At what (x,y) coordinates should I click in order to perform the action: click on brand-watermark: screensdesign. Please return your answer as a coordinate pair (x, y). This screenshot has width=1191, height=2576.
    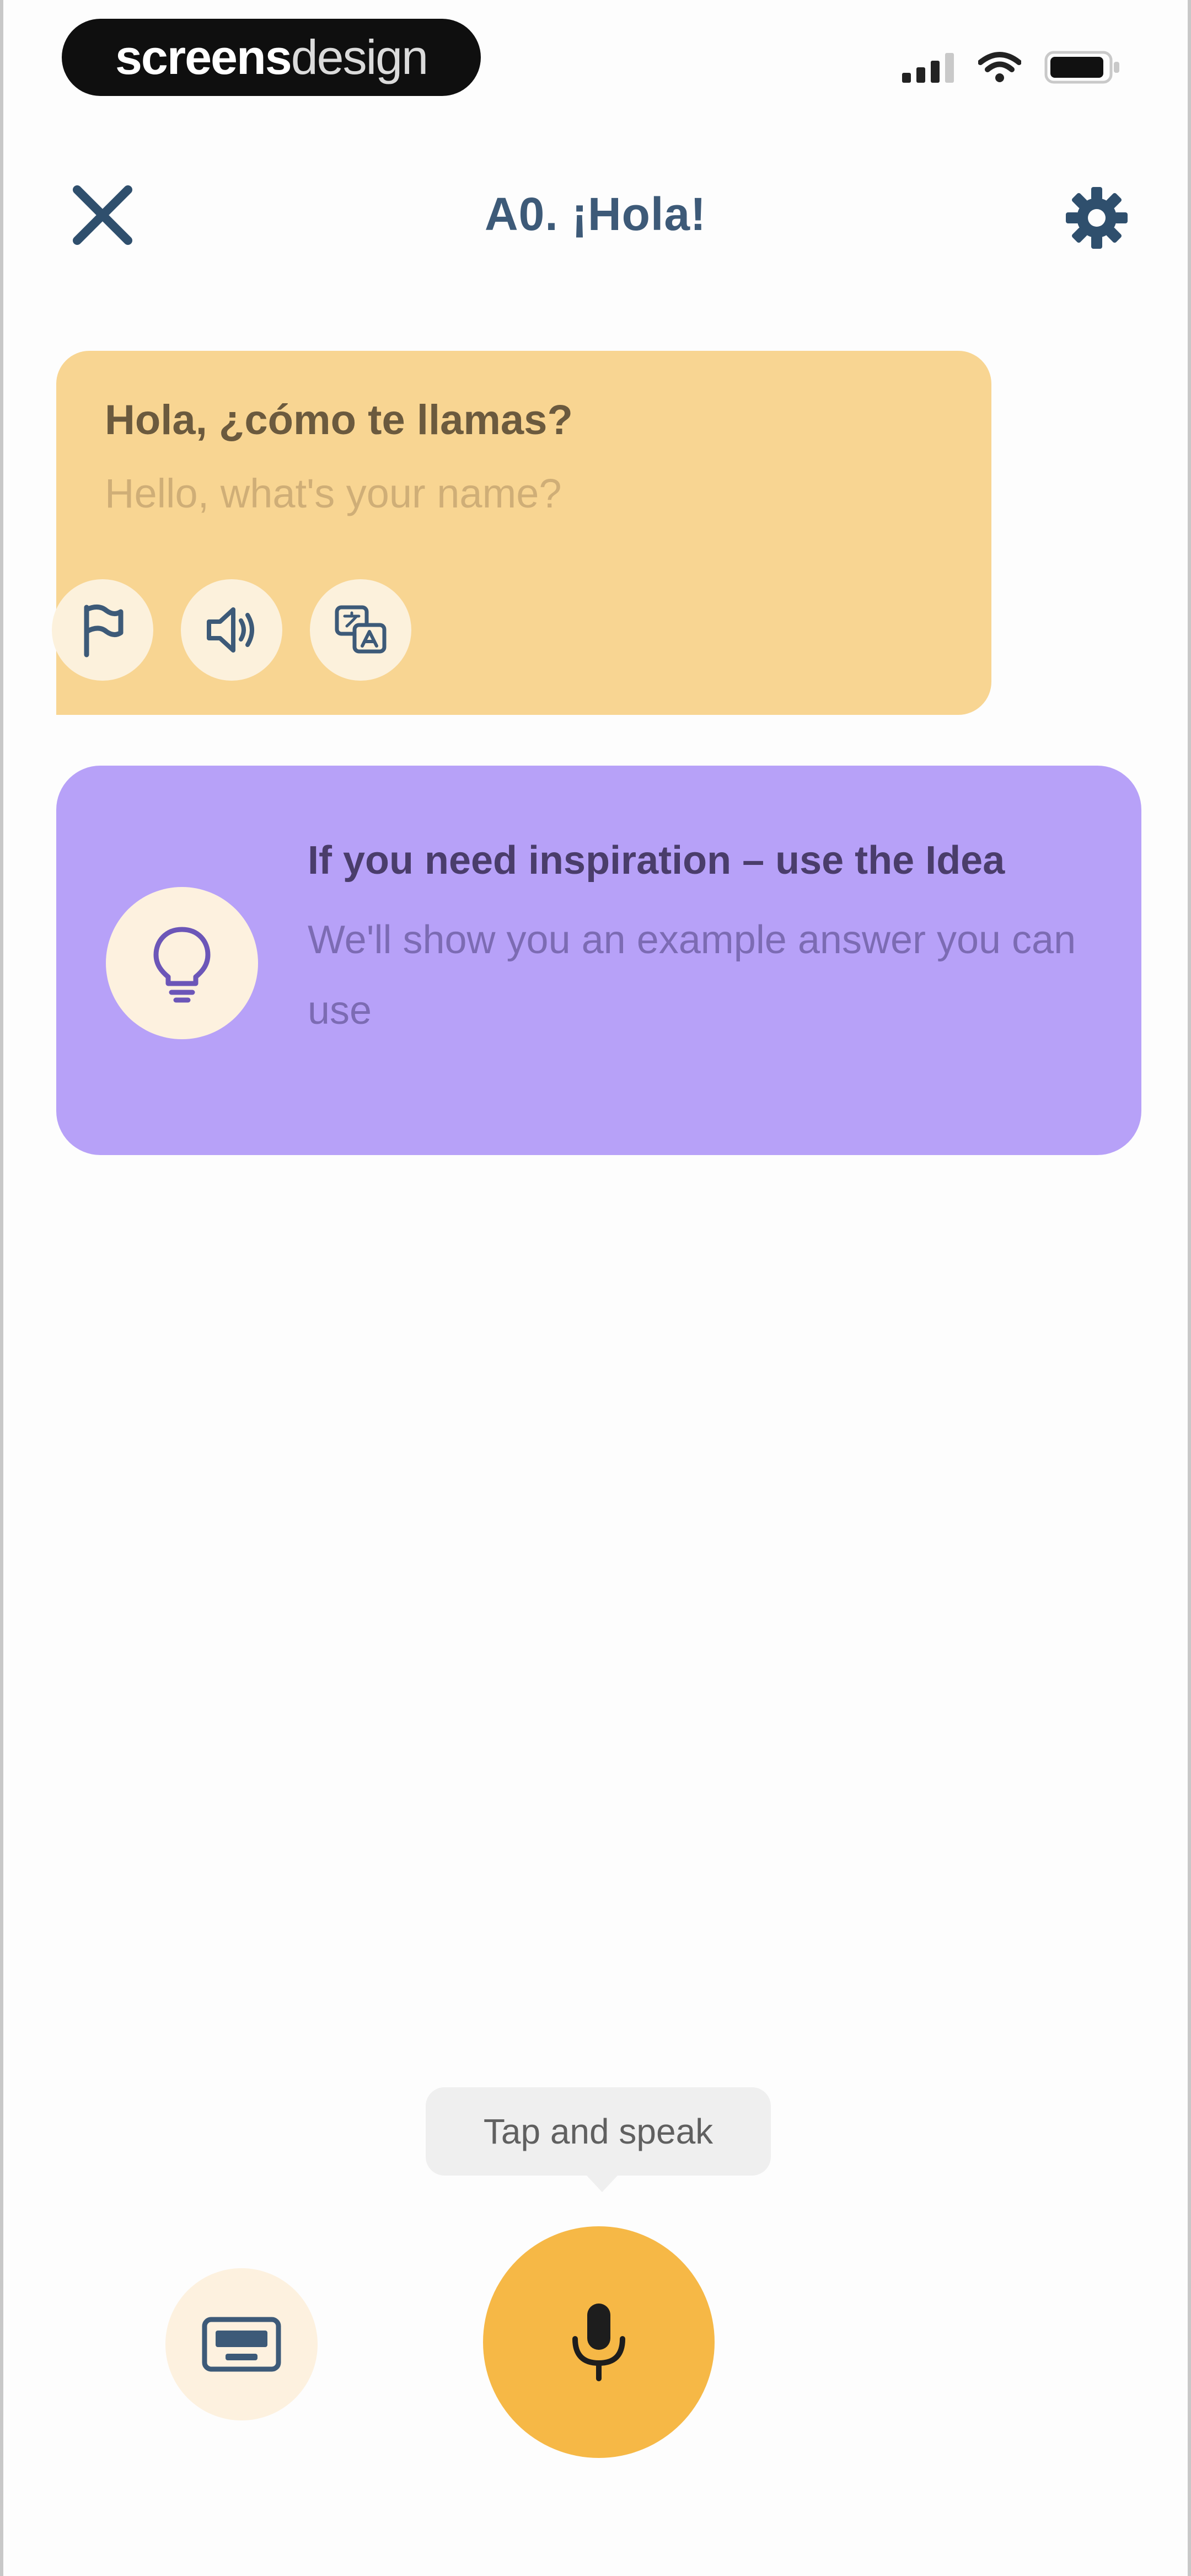
    Looking at the image, I should click on (271, 57).